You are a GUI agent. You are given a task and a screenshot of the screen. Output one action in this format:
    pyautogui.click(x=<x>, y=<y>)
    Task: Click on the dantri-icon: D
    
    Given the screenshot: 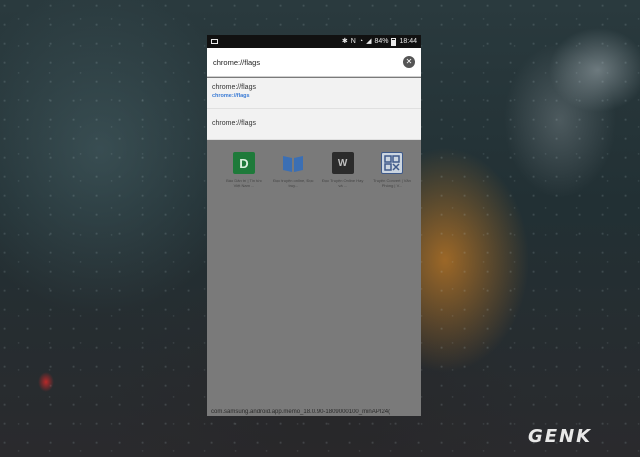 What is the action you would take?
    pyautogui.click(x=244, y=163)
    